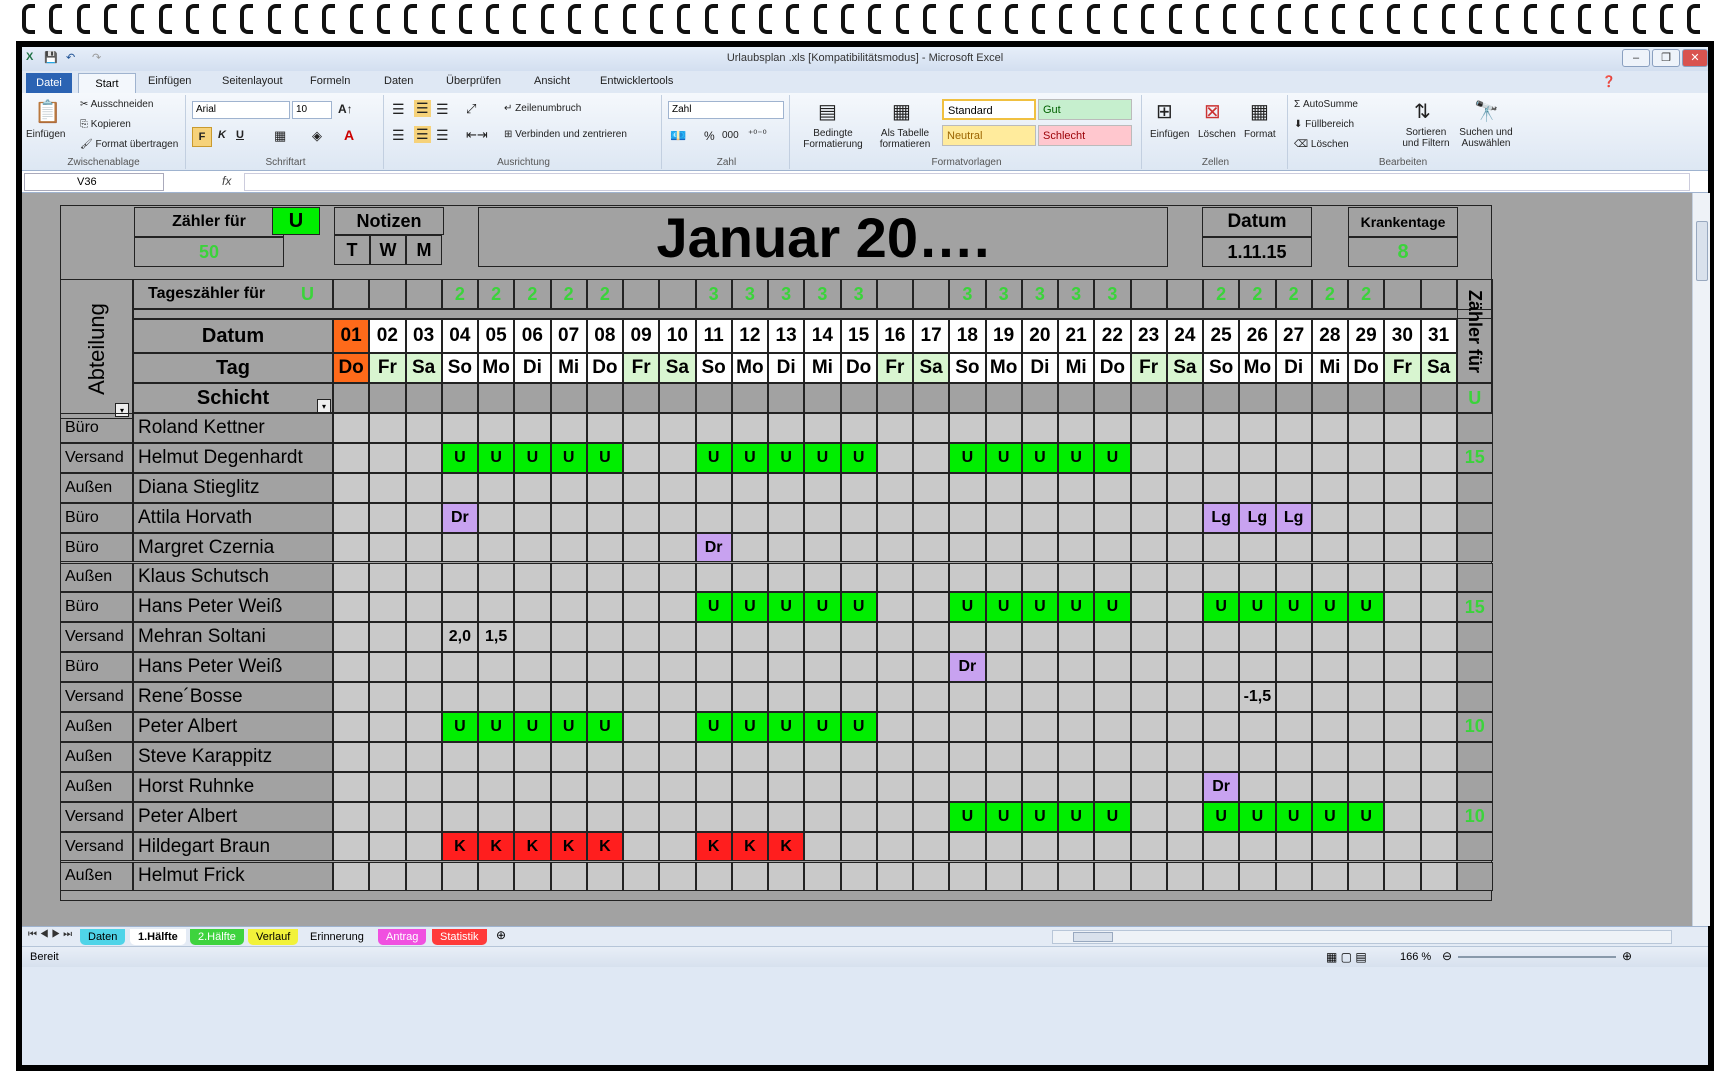 The height and width of the screenshot is (1091, 1731). Describe the element at coordinates (604, 368) in the screenshot. I see `weekday: Do` at that location.